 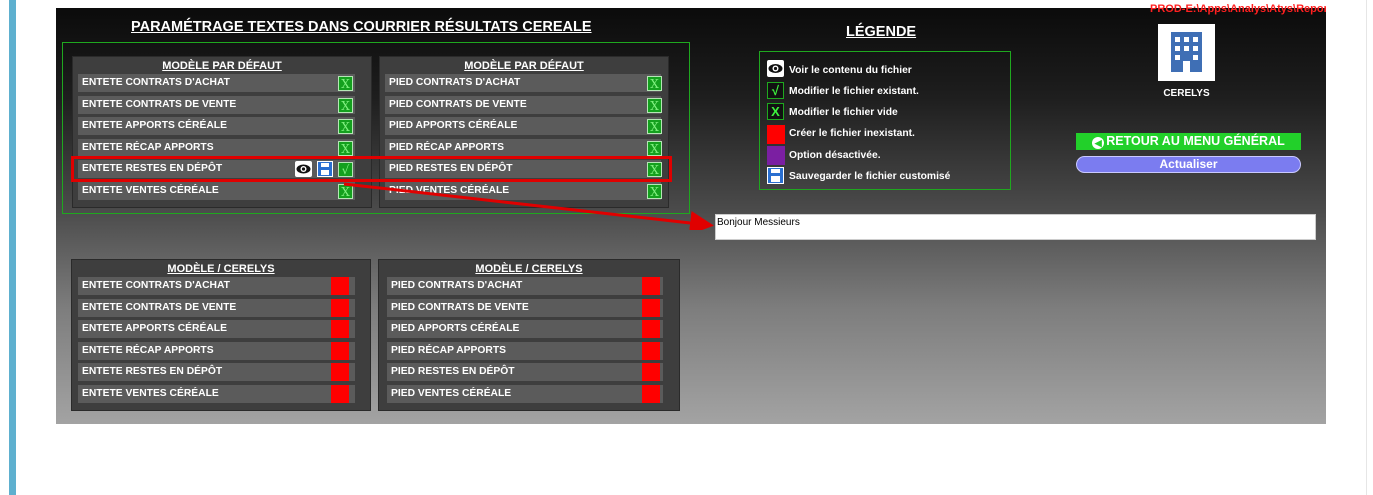 What do you see at coordinates (523, 83) in the screenshot?
I see `row-pied-contrats-achat: PIED CONTRATS D'ACHAT` at bounding box center [523, 83].